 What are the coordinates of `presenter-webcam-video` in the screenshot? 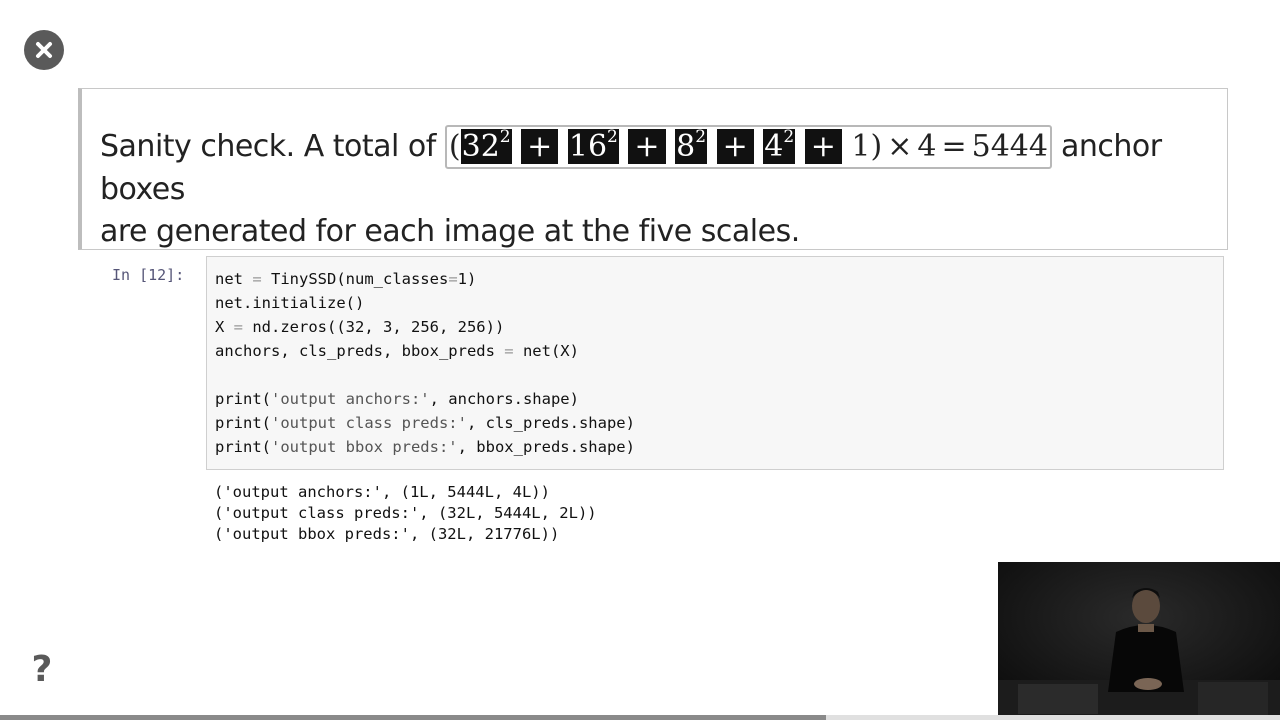 It's located at (1139, 641).